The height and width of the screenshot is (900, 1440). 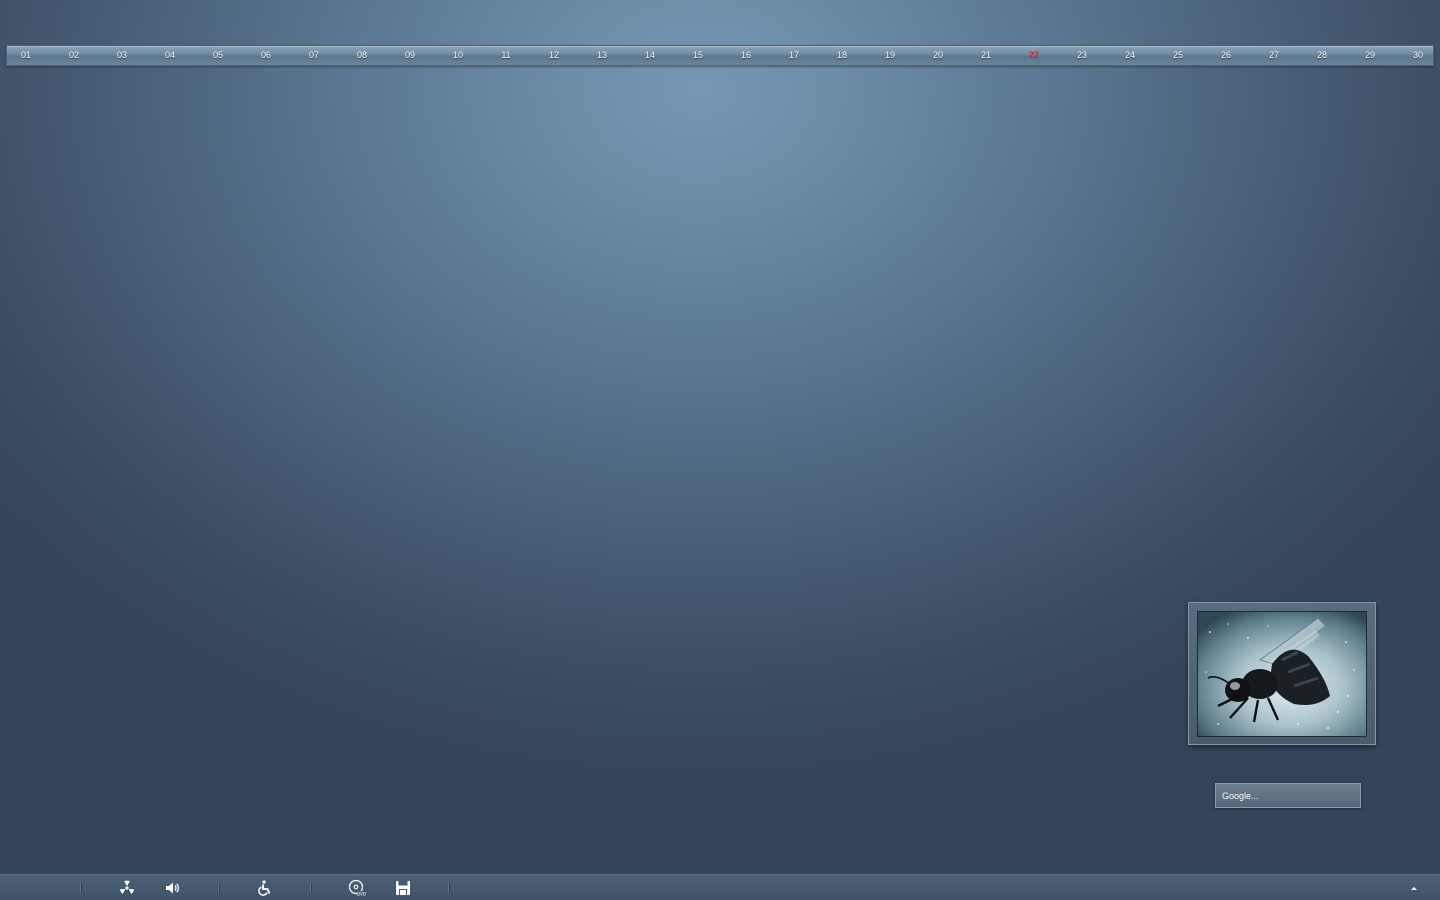 What do you see at coordinates (122, 55) in the screenshot?
I see `calendar-day-03: 03` at bounding box center [122, 55].